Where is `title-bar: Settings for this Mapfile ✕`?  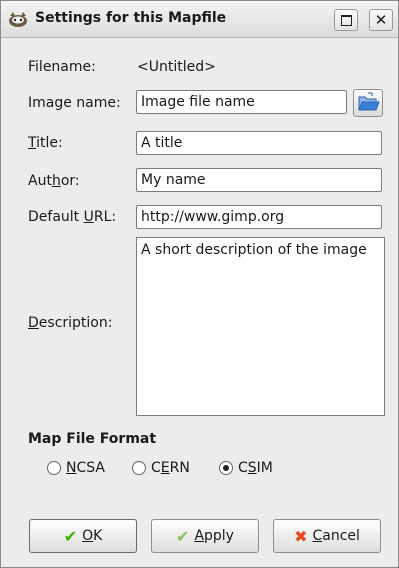 title-bar: Settings for this Mapfile ✕ is located at coordinates (199, 19).